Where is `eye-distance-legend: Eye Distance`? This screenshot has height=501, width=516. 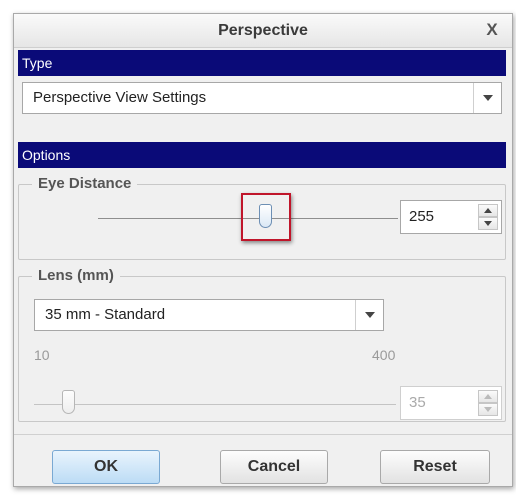
eye-distance-legend: Eye Distance is located at coordinates (85, 183).